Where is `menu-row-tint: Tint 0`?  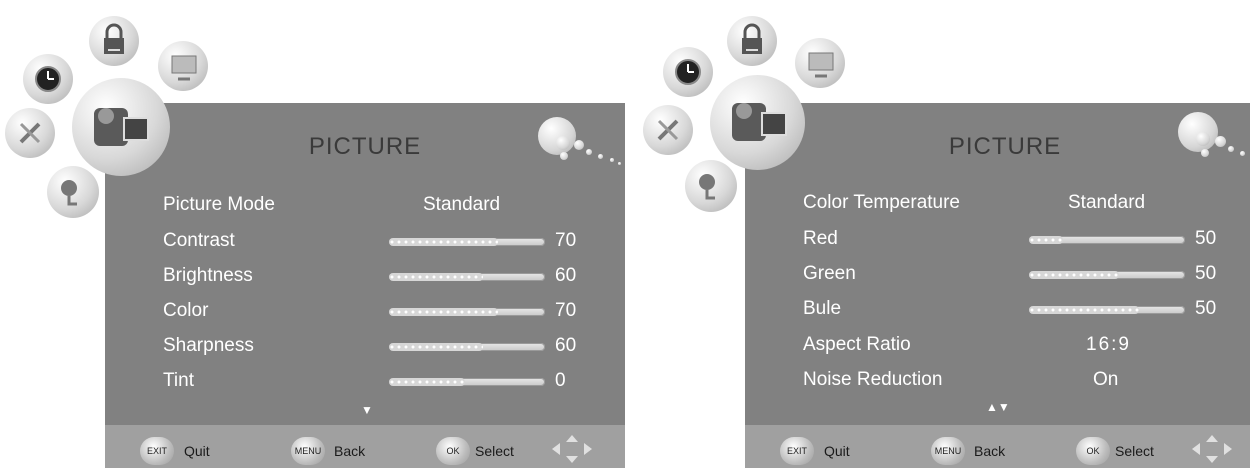 menu-row-tint: Tint 0 is located at coordinates (383, 383).